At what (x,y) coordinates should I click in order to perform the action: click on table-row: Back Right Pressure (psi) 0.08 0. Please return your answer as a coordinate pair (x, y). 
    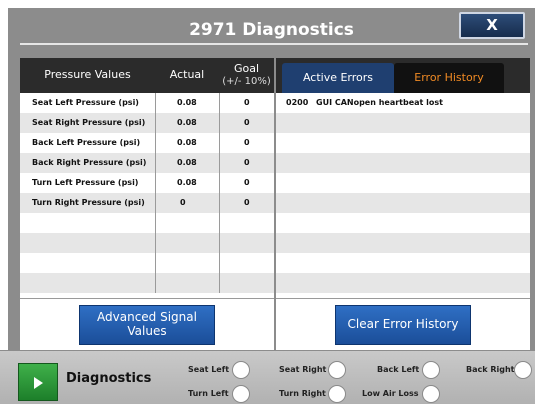
    Looking at the image, I should click on (147, 163).